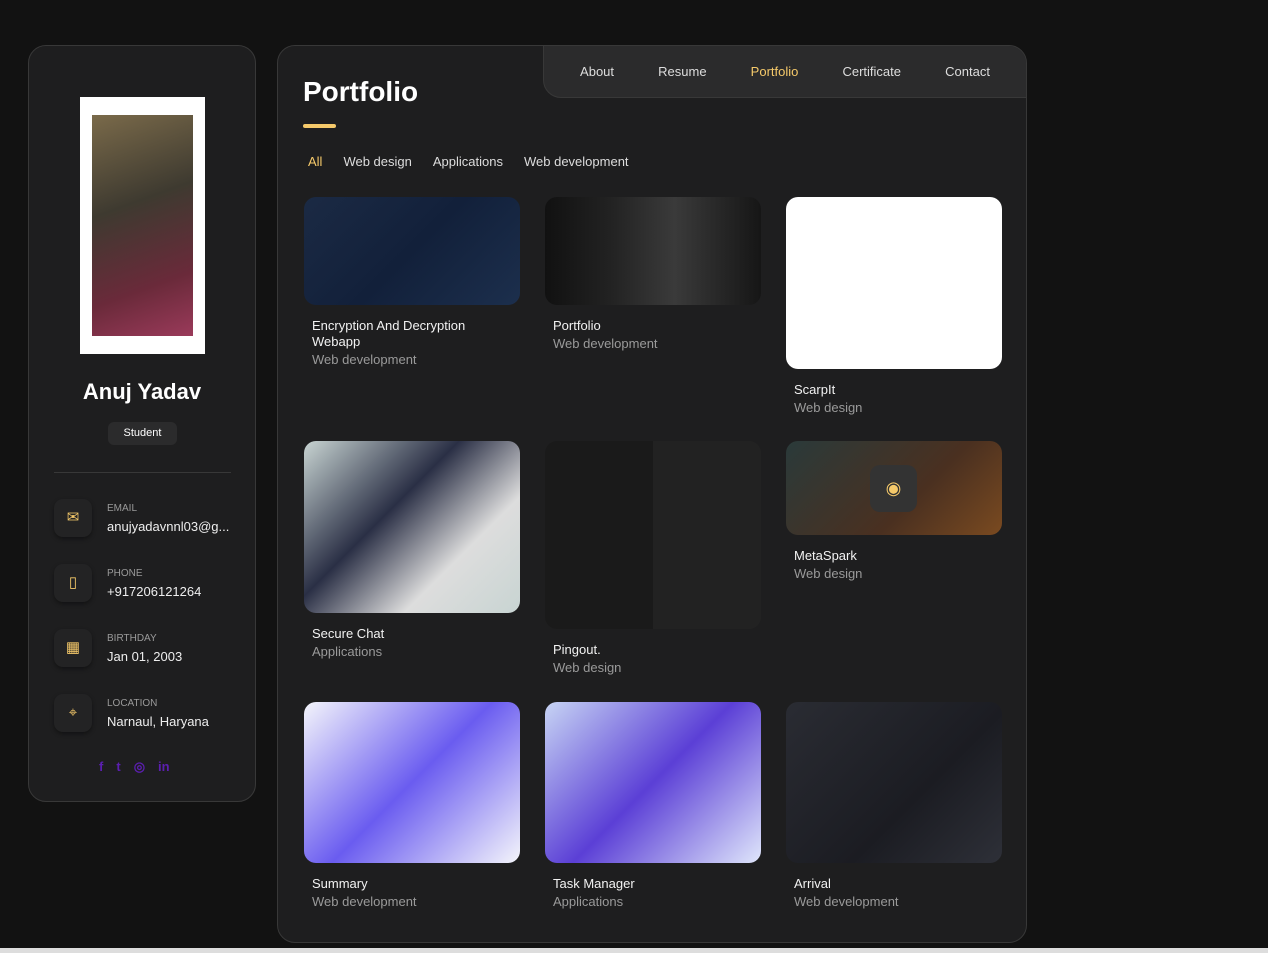 The width and height of the screenshot is (1268, 953). I want to click on facebook-icon: f, so click(101, 767).